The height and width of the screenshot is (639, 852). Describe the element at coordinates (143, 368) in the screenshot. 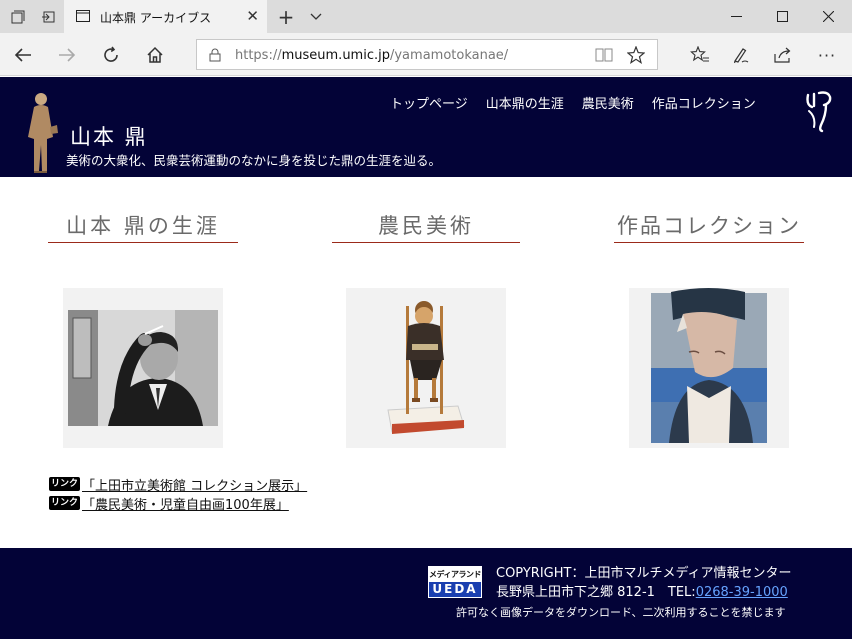

I see `thumbnail-portrait-photo` at that location.